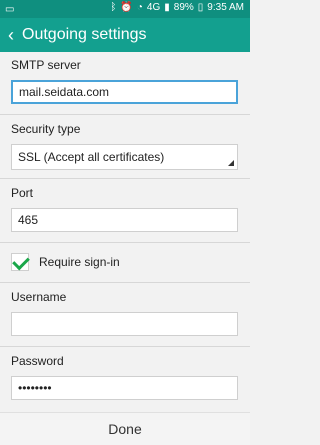 This screenshot has height=445, width=320. I want to click on bluetooth-icon: ᛒ, so click(113, 7).